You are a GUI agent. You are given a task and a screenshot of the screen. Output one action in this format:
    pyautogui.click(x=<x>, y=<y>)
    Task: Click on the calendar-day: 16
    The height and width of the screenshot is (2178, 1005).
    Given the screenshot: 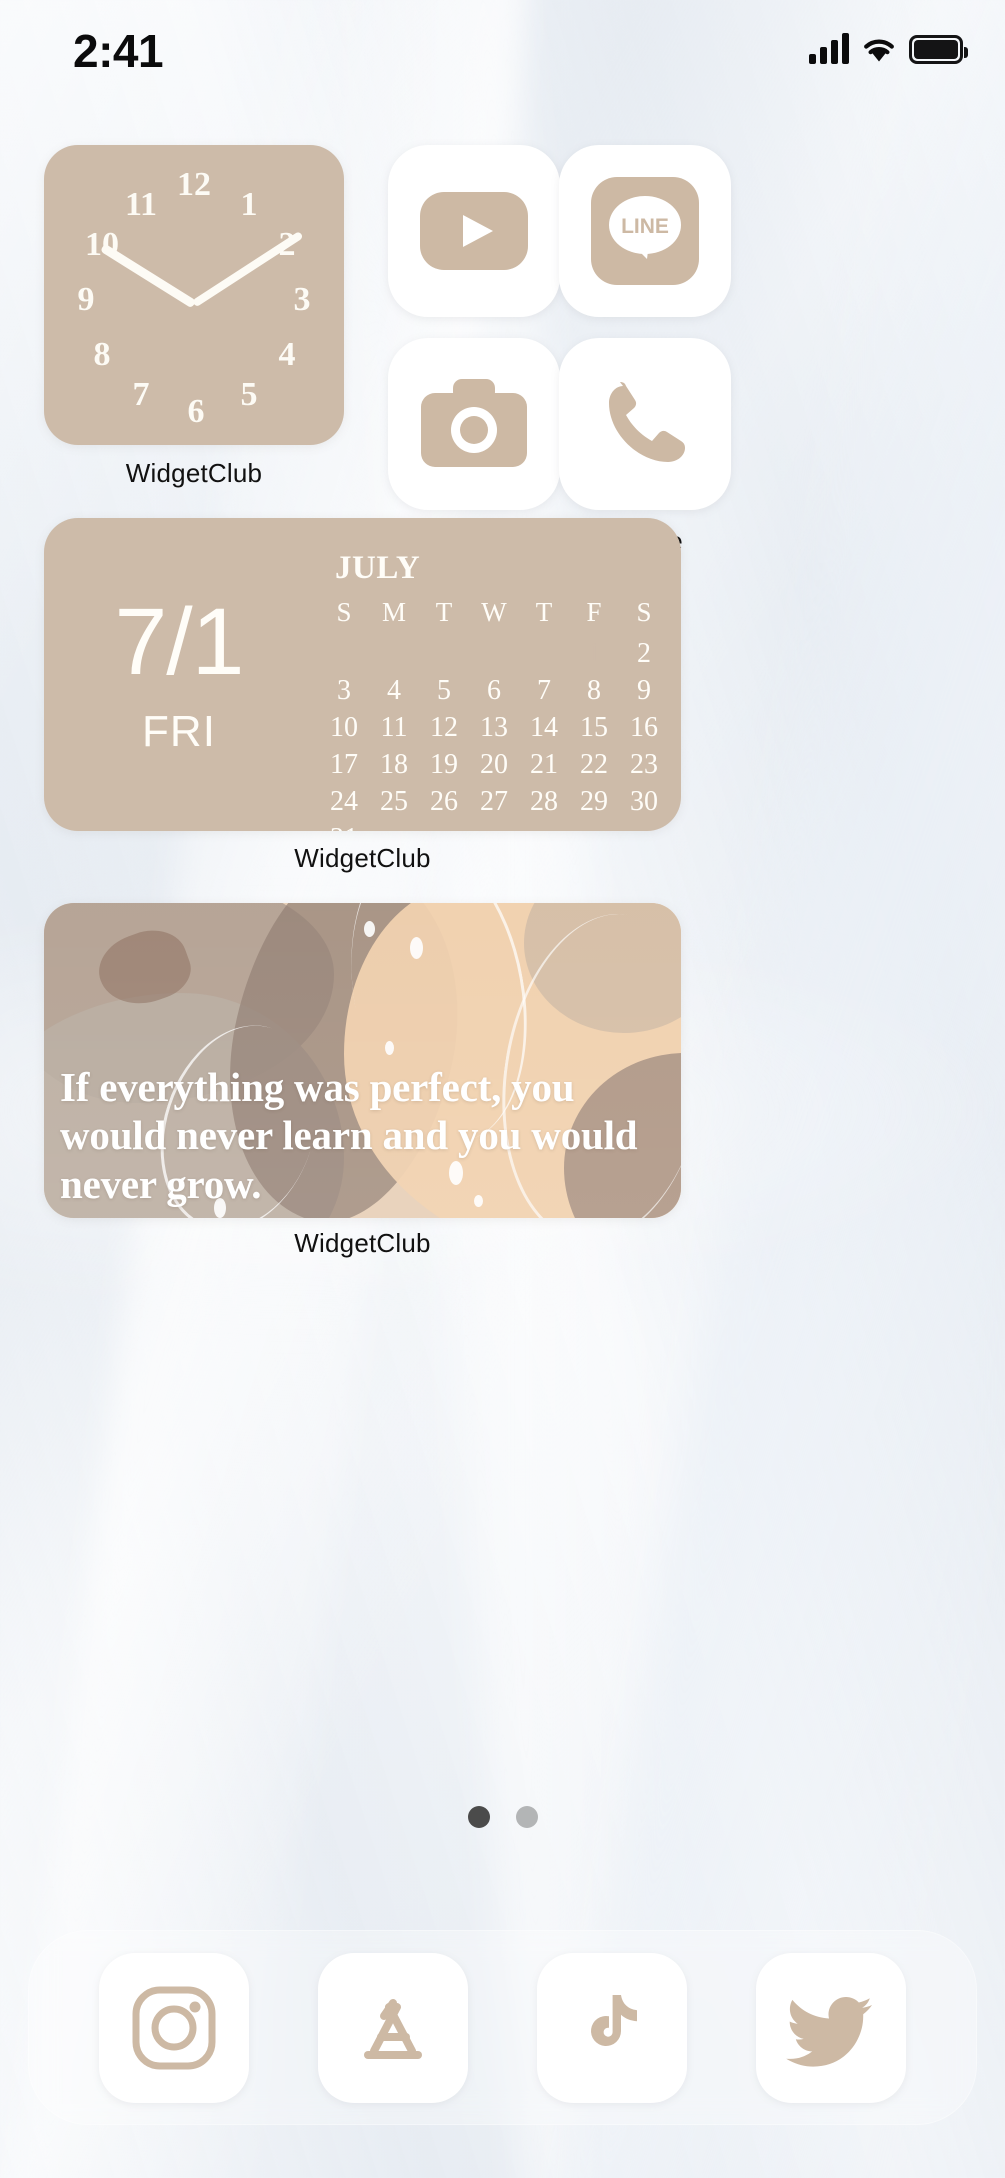 What is the action you would take?
    pyautogui.click(x=644, y=727)
    